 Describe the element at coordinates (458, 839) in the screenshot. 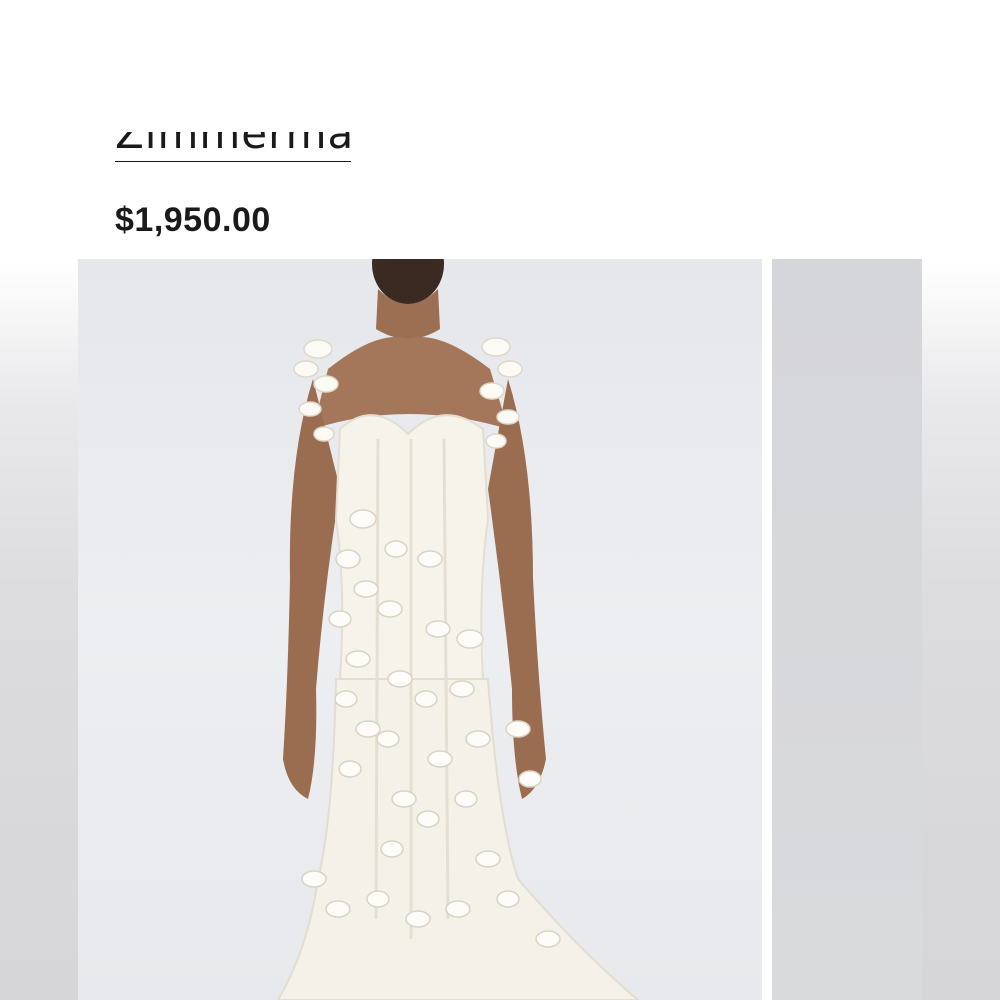

I see `dress-skirt` at that location.